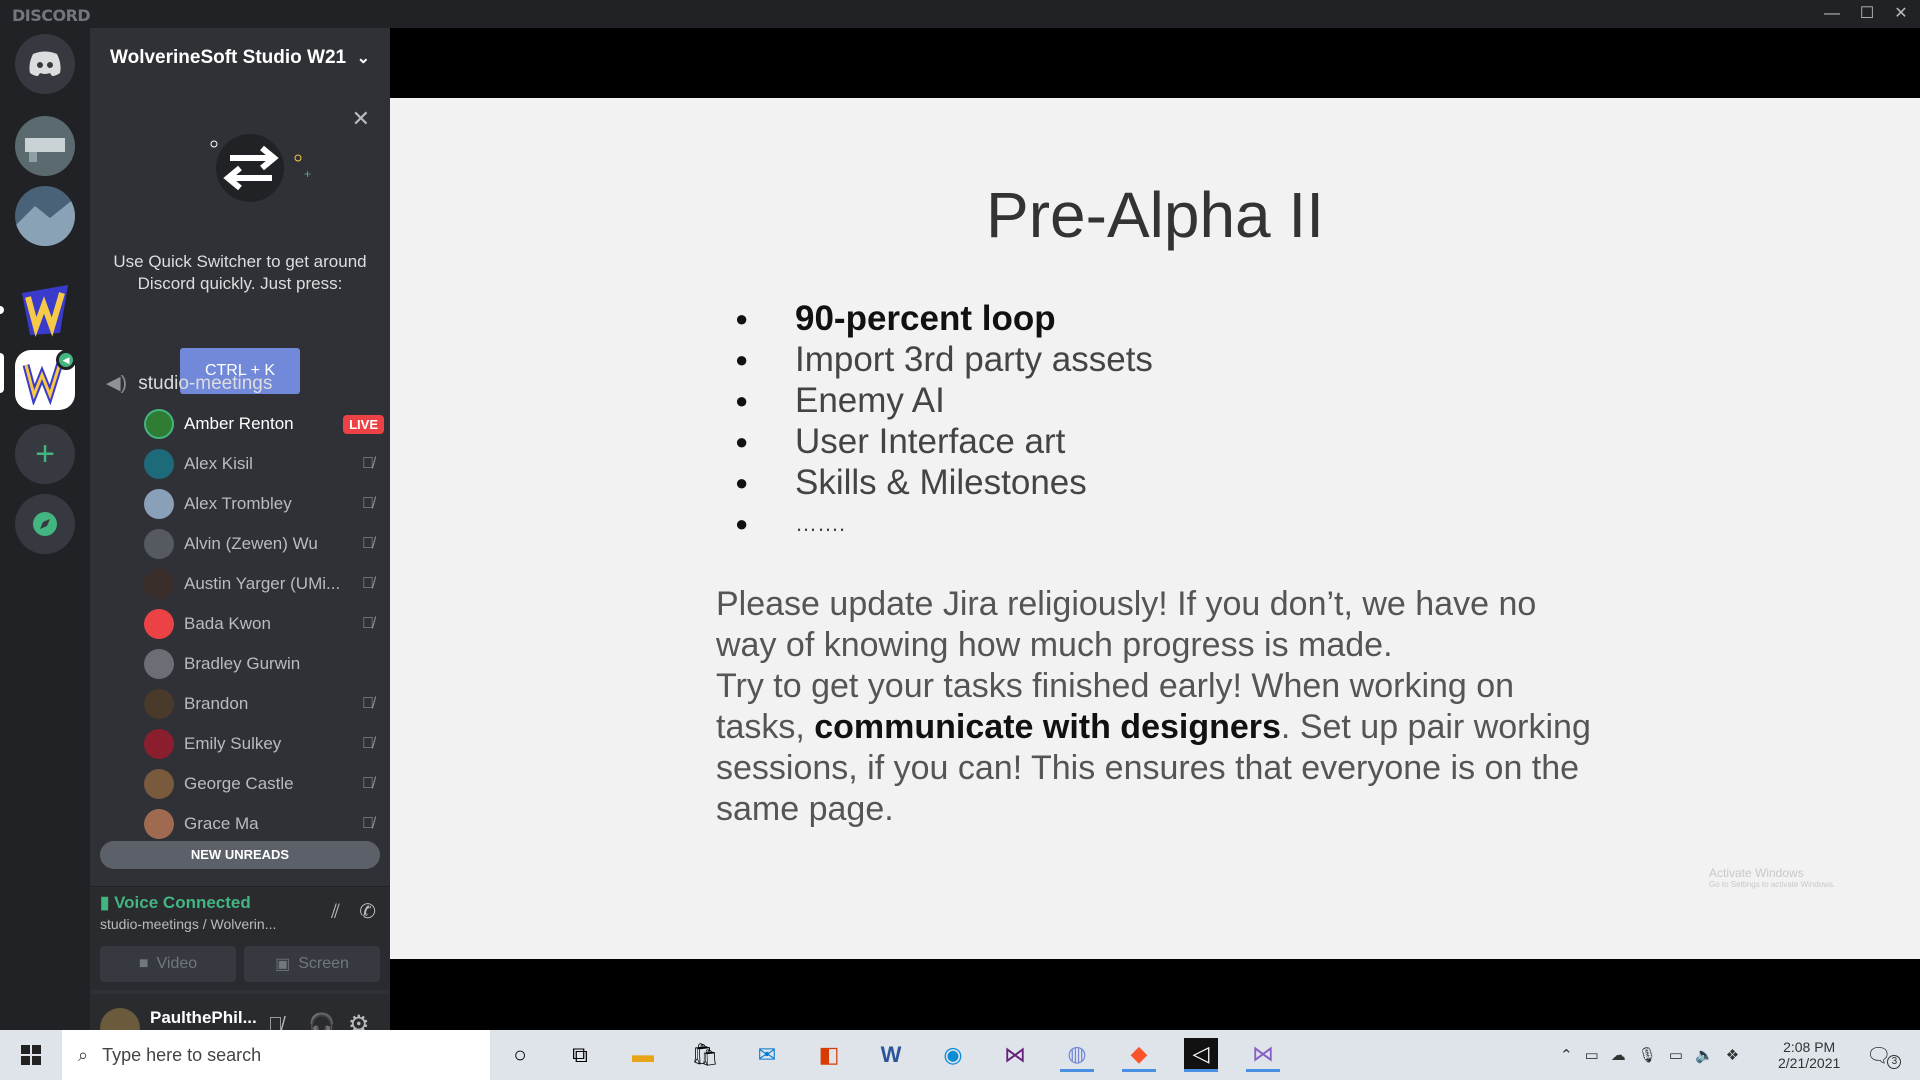 The height and width of the screenshot is (1080, 1920). I want to click on visual-studio-icon: ⋈, so click(1015, 1055).